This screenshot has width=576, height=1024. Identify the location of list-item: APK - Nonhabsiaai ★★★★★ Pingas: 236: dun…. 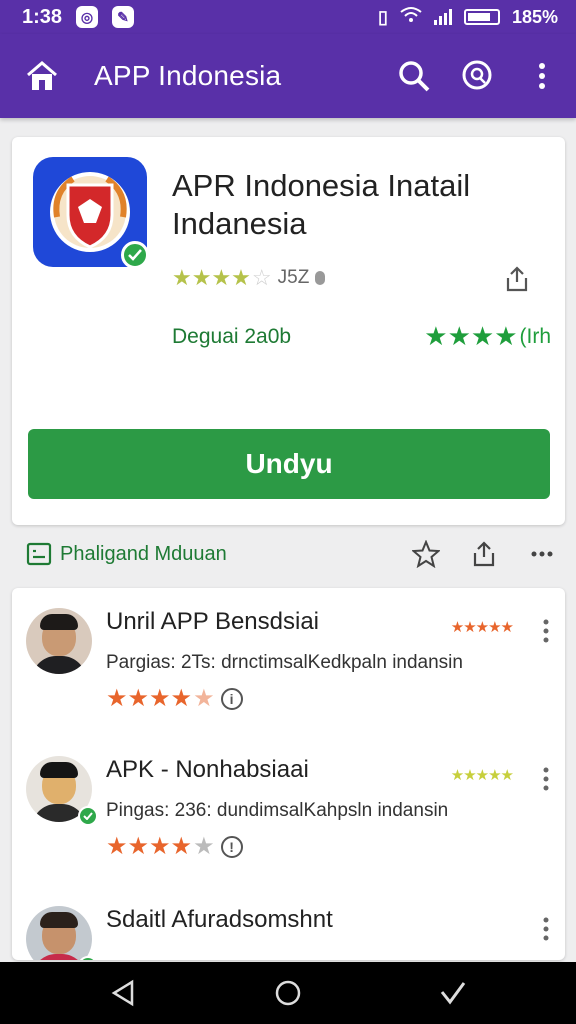
(288, 811).